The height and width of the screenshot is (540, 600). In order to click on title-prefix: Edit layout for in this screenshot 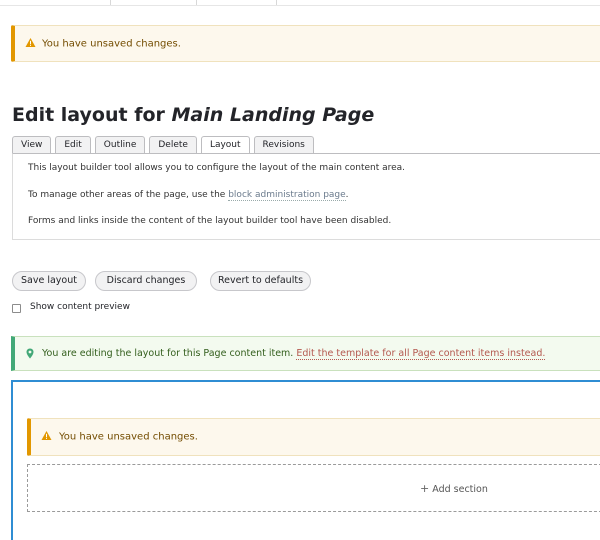, I will do `click(88, 115)`.